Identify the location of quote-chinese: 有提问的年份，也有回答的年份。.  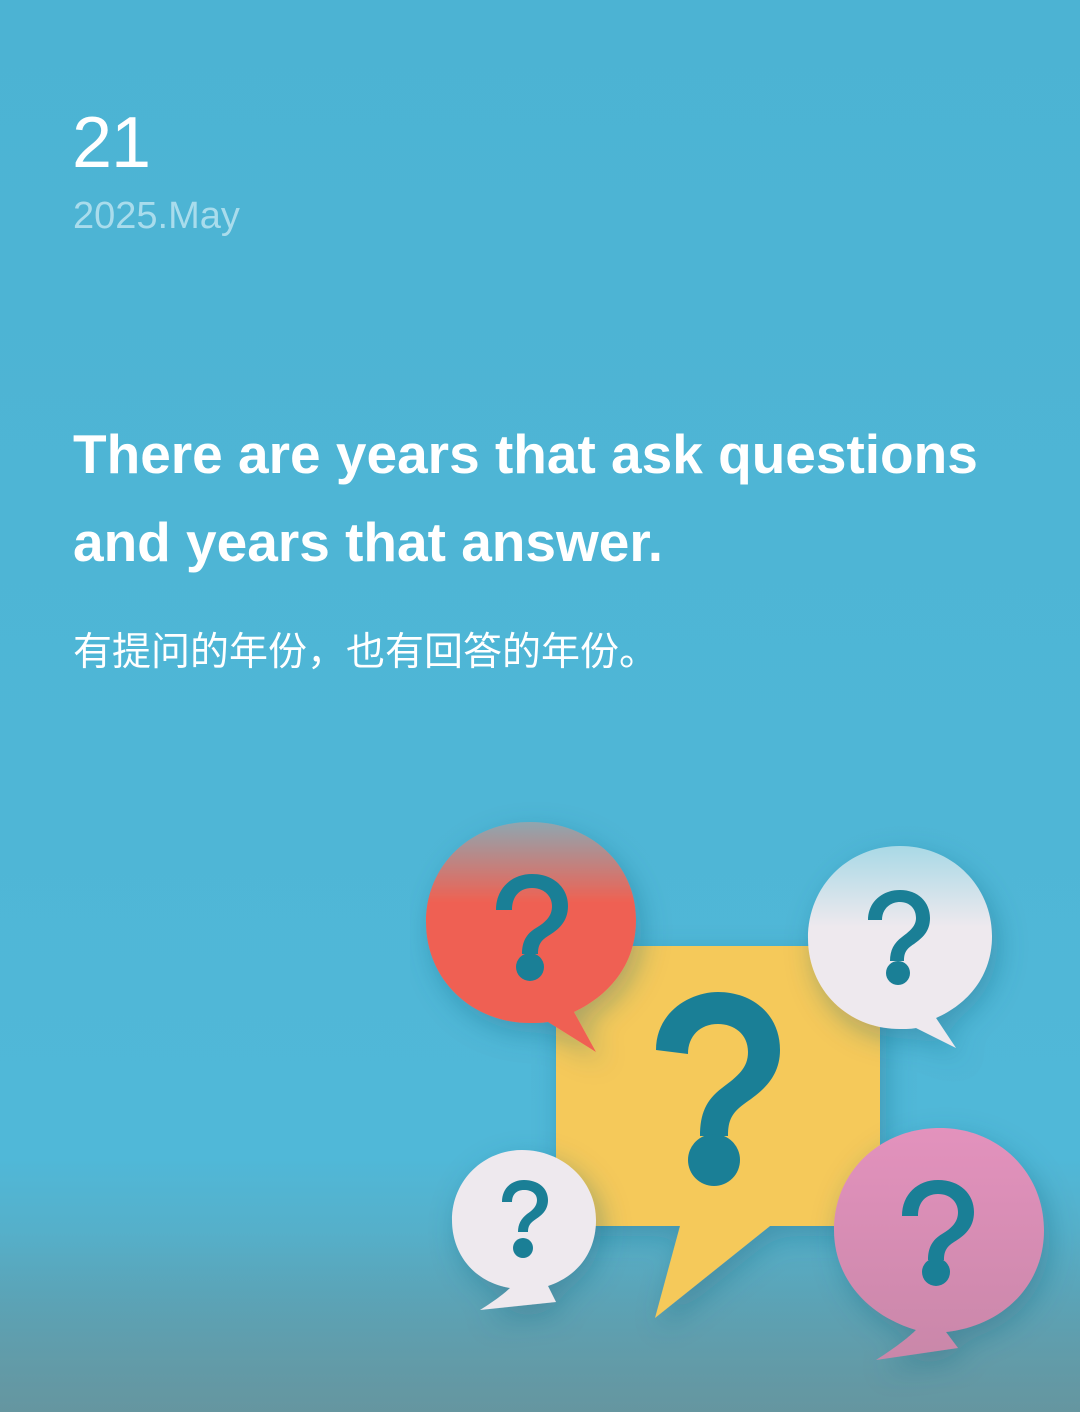
(366, 652).